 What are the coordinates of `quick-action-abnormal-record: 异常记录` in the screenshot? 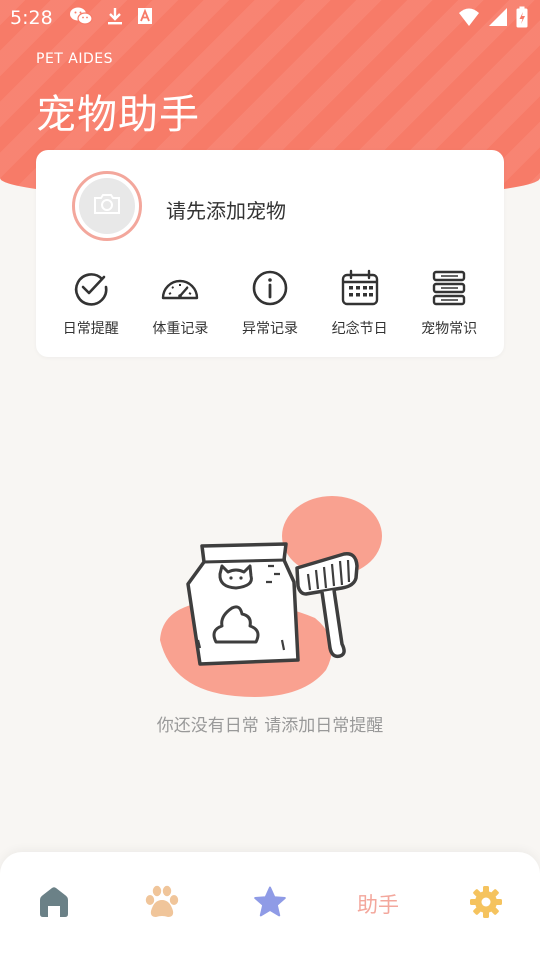 It's located at (270, 303).